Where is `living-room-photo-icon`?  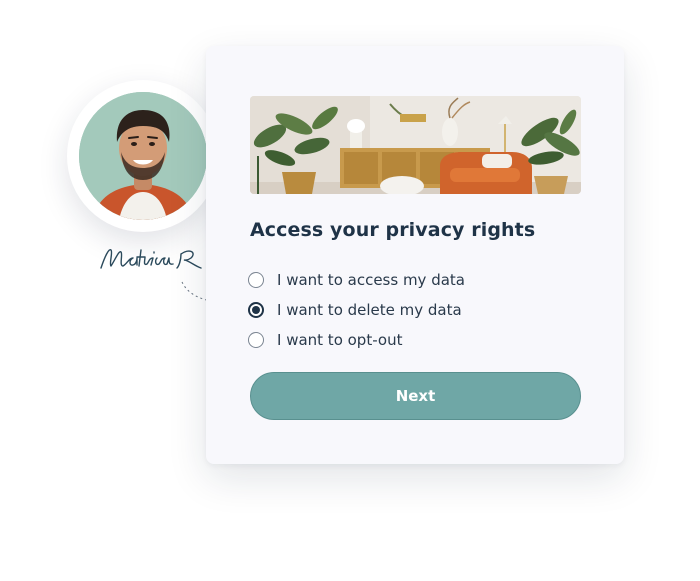 living-room-photo-icon is located at coordinates (415, 145).